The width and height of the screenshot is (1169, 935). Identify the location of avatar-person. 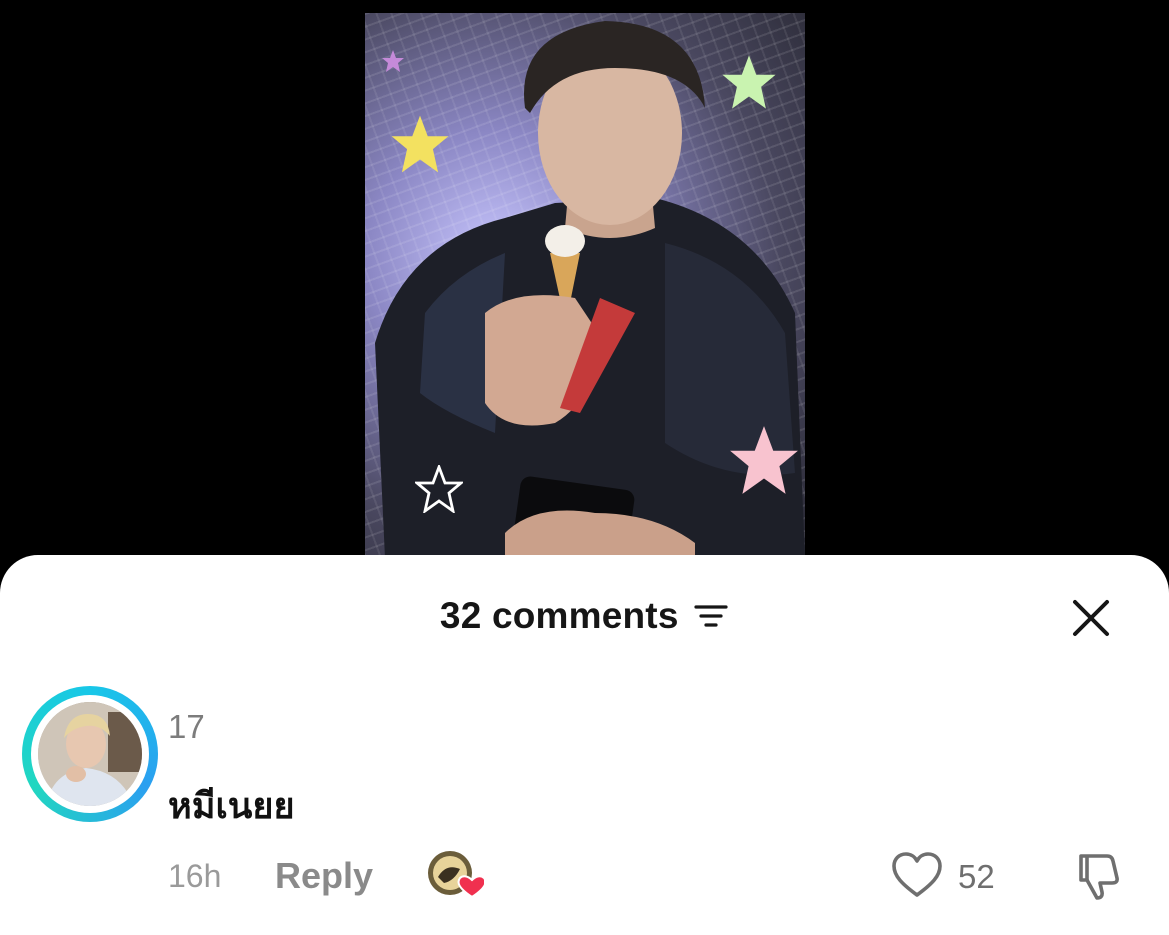
(90, 754).